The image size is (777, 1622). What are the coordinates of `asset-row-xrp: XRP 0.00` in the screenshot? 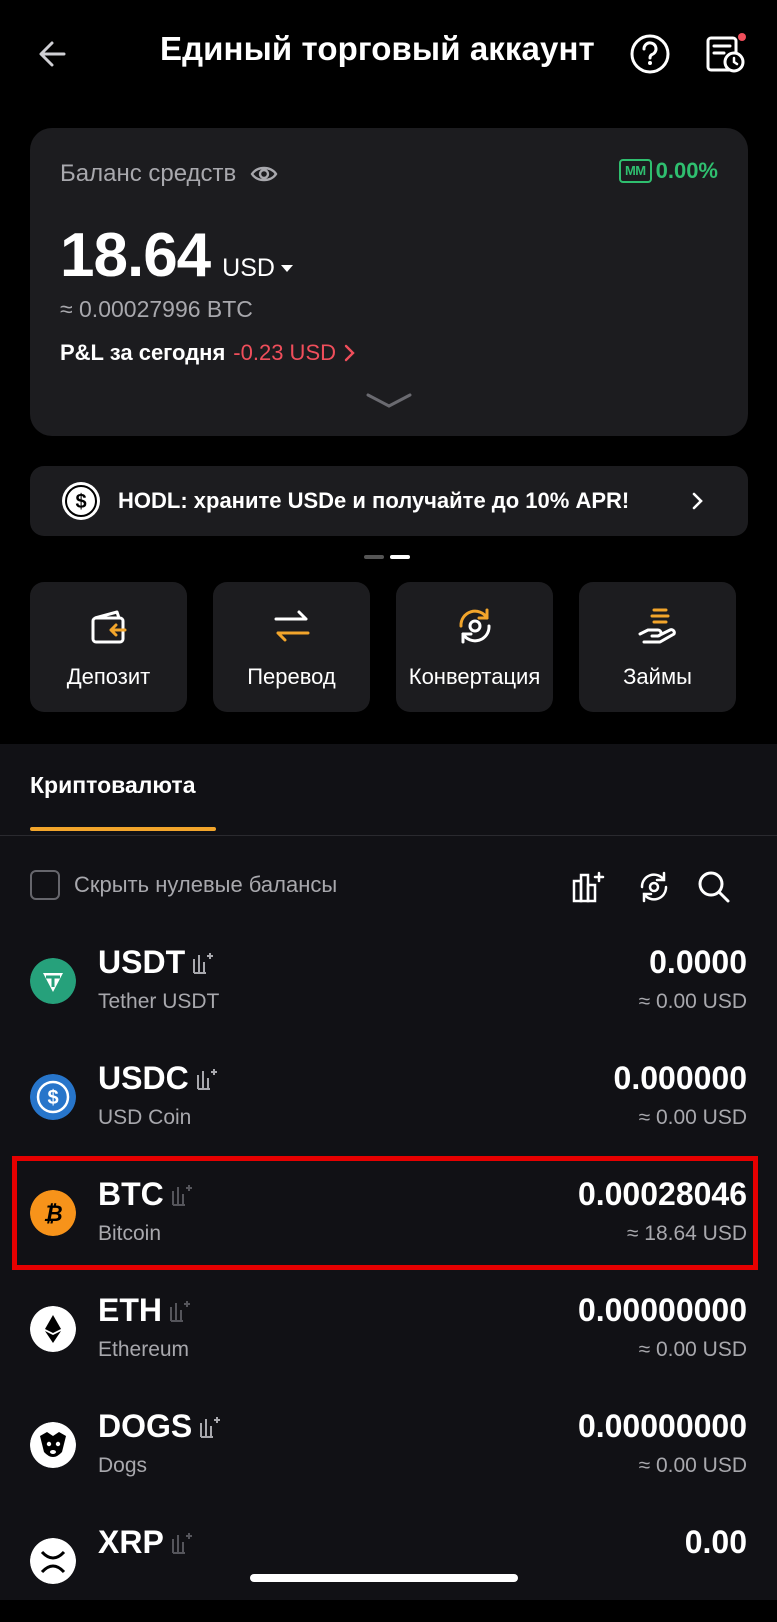 It's located at (388, 1563).